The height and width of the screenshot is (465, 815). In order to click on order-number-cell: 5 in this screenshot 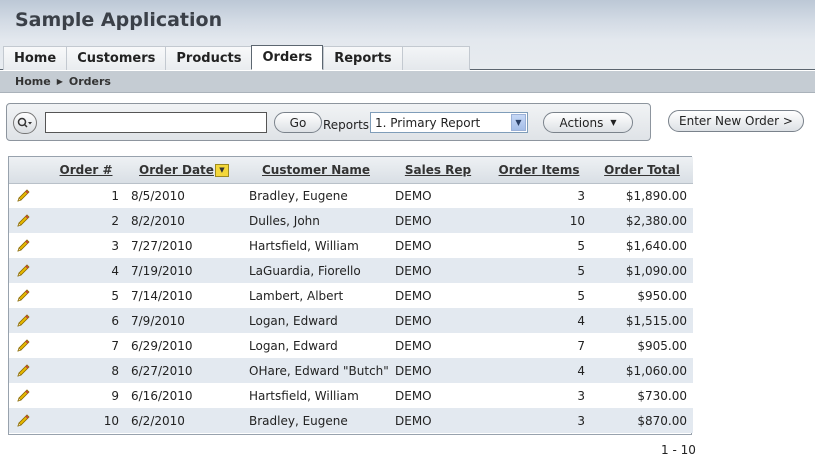, I will do `click(86, 295)`.